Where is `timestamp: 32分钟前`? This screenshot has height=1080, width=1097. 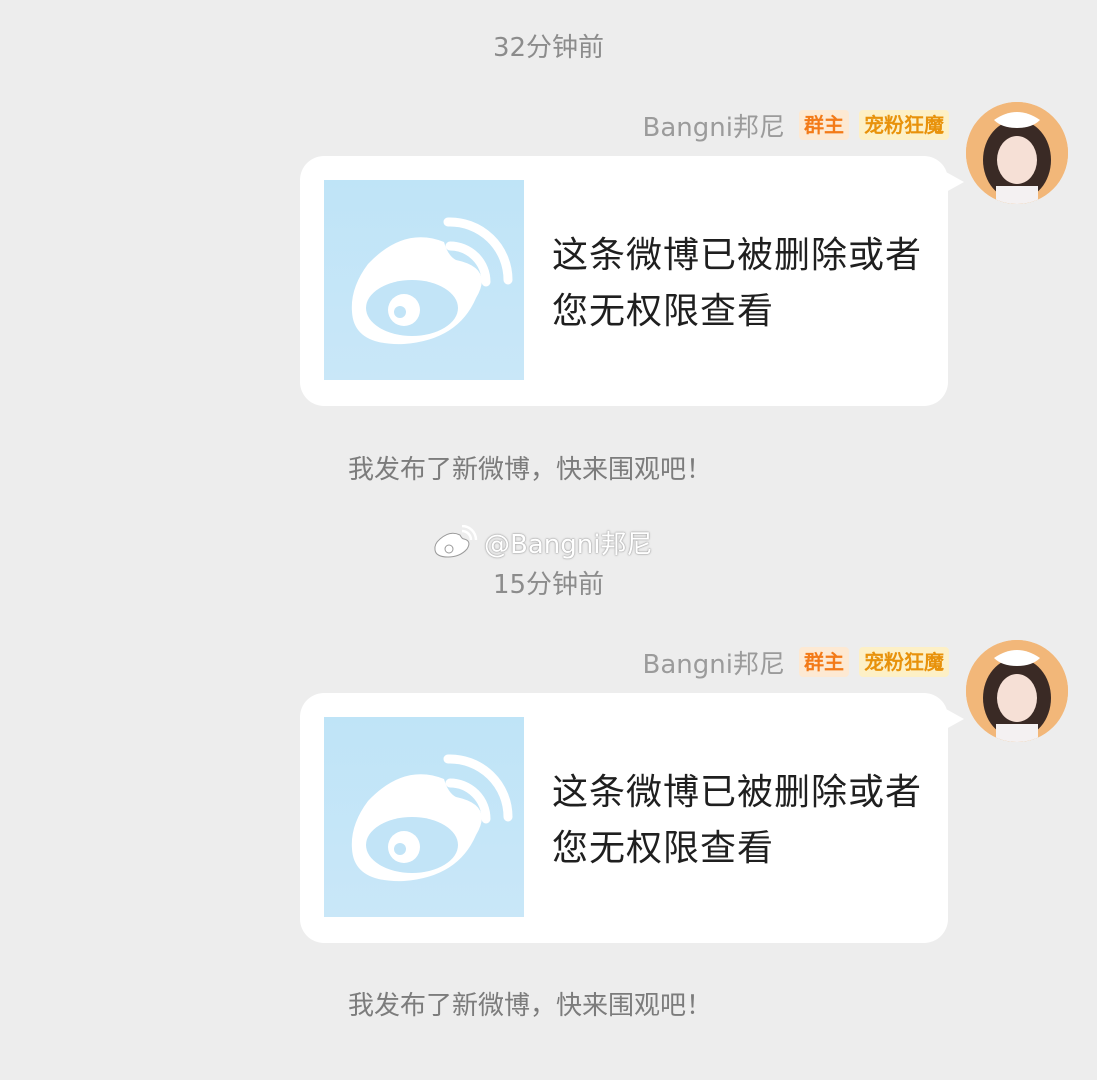
timestamp: 32分钟前 is located at coordinates (548, 48).